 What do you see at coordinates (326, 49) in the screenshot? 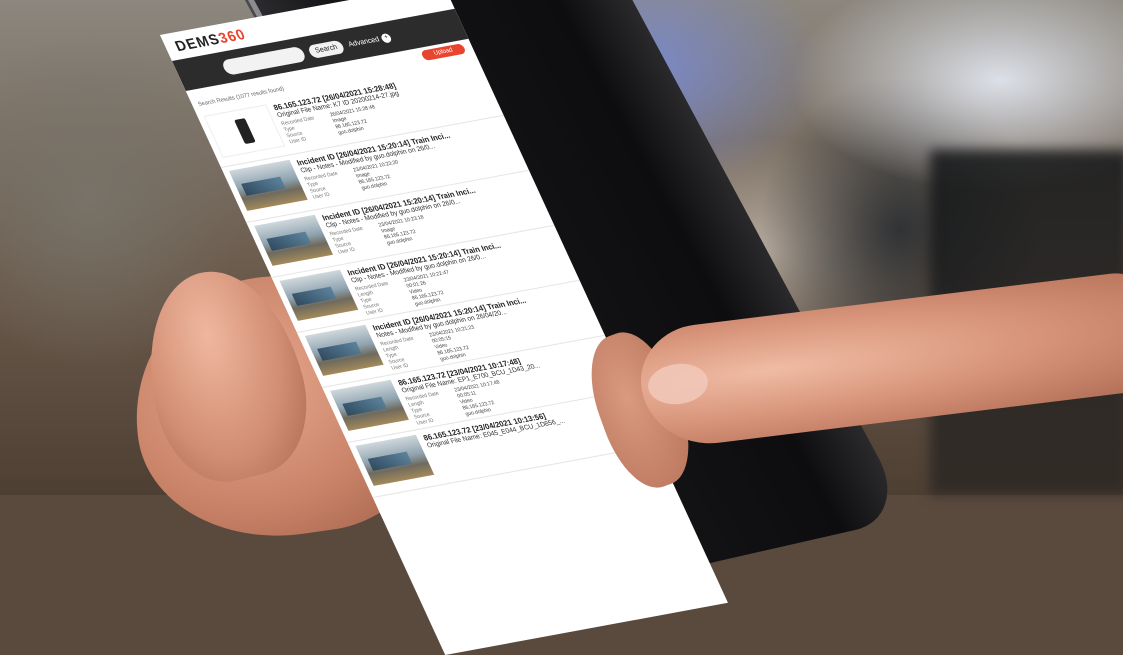
I see `search-button: Search` at bounding box center [326, 49].